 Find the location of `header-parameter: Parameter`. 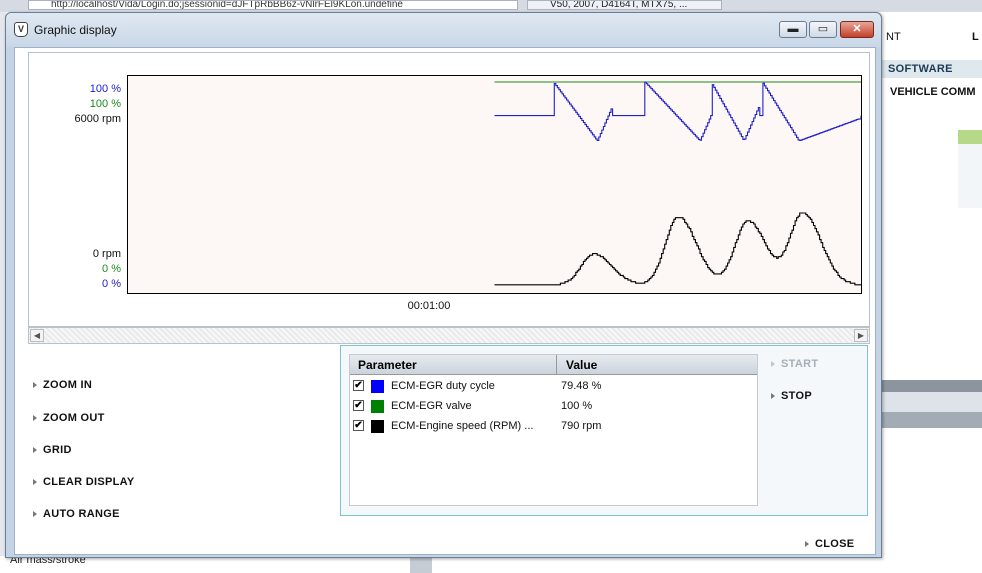

header-parameter: Parameter is located at coordinates (453, 364).